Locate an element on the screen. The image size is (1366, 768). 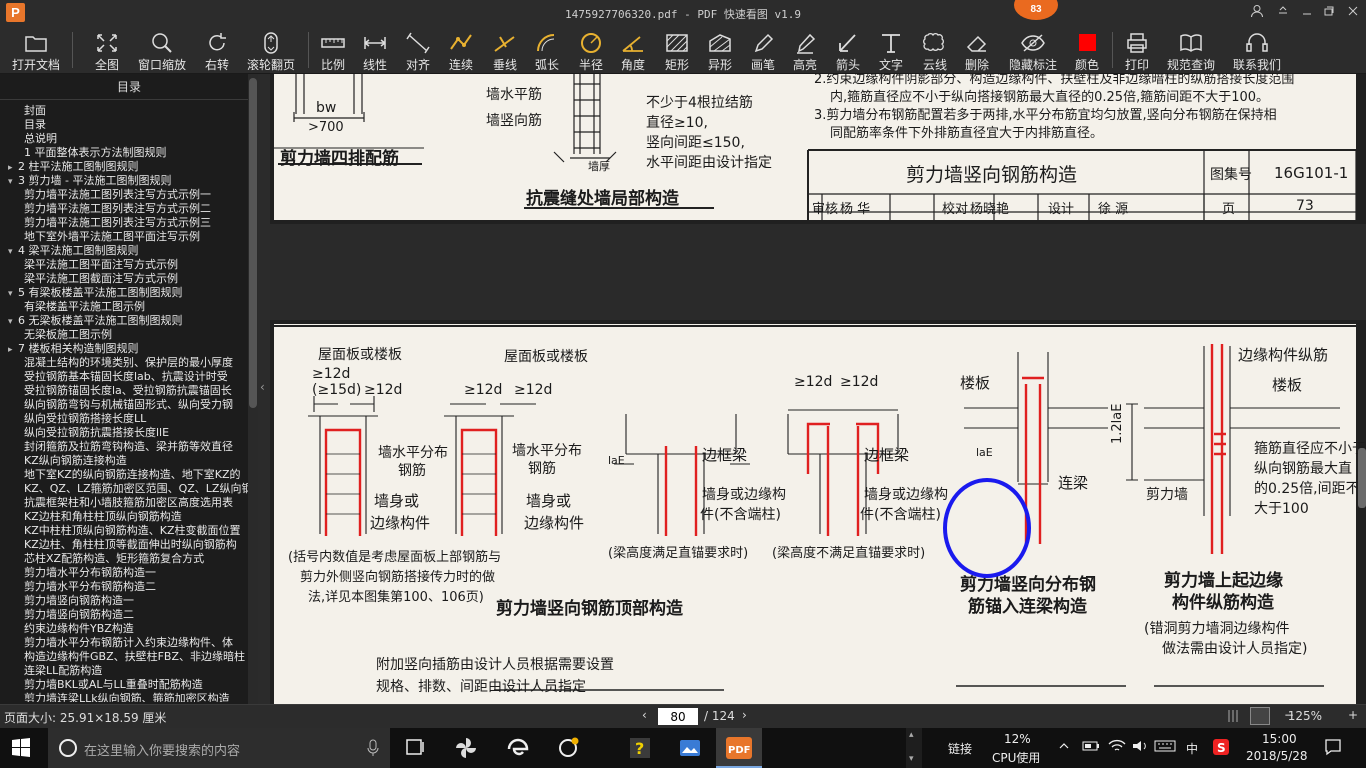
toc-scroll-thumb is located at coordinates (253, 243).